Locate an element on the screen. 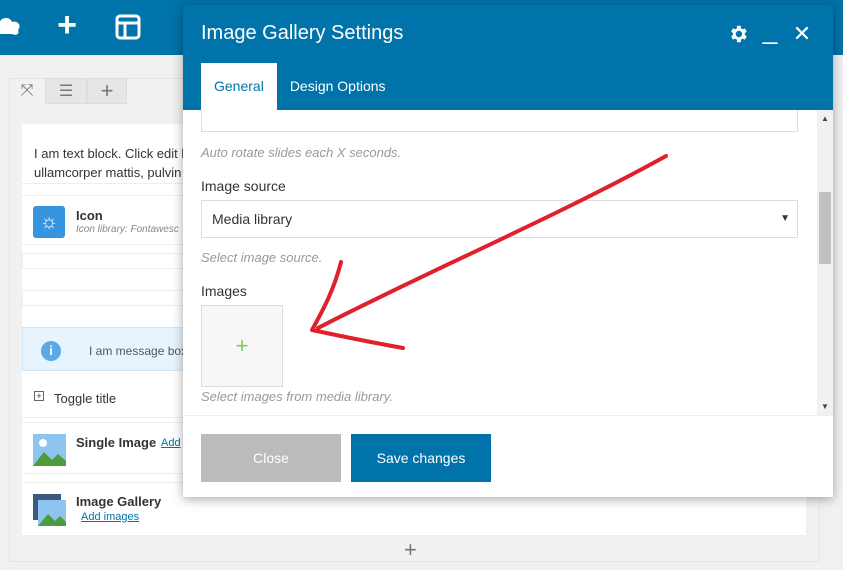  gear-icon is located at coordinates (738, 34).